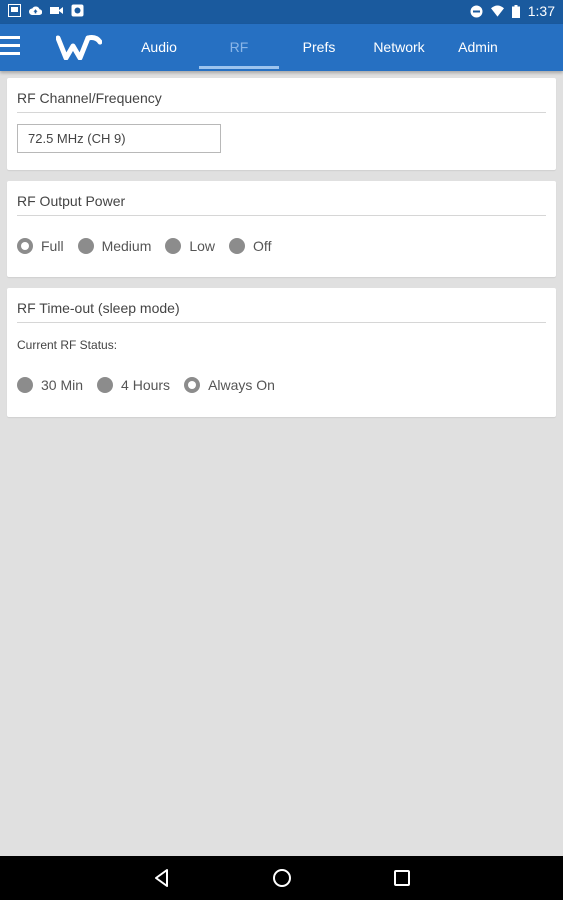  Describe the element at coordinates (77, 10) in the screenshot. I see `photo-icon` at that location.